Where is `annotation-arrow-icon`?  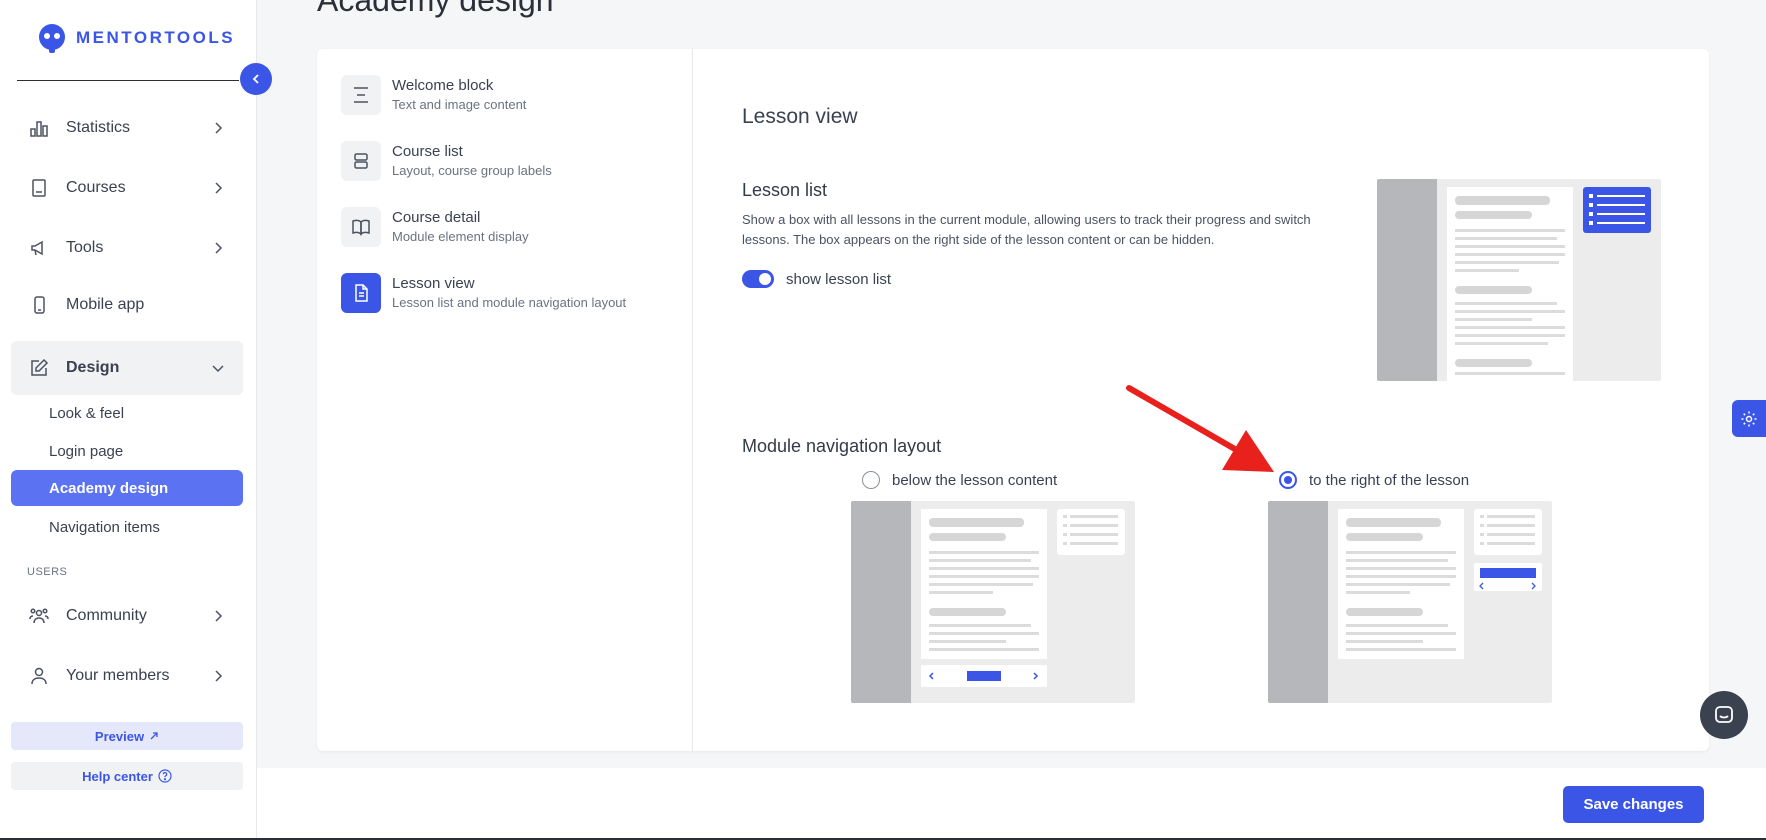 annotation-arrow-icon is located at coordinates (1200, 428).